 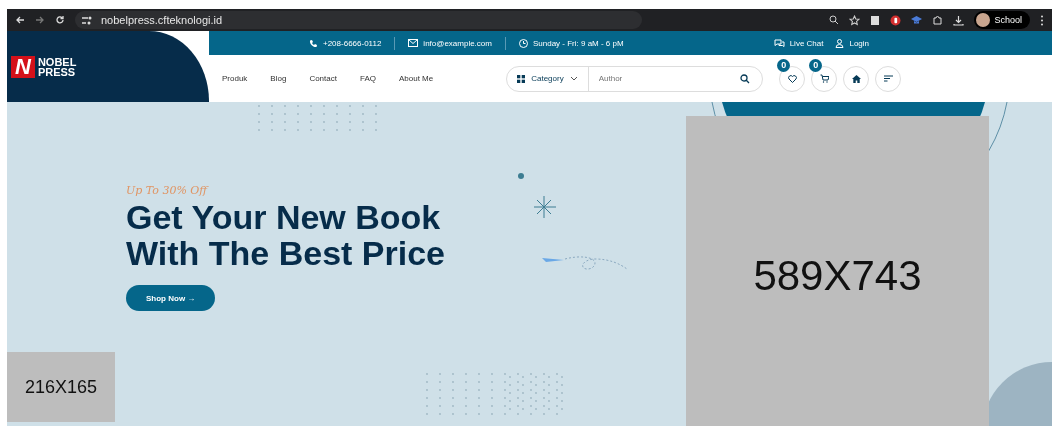 I want to click on home-icon, so click(x=856, y=78).